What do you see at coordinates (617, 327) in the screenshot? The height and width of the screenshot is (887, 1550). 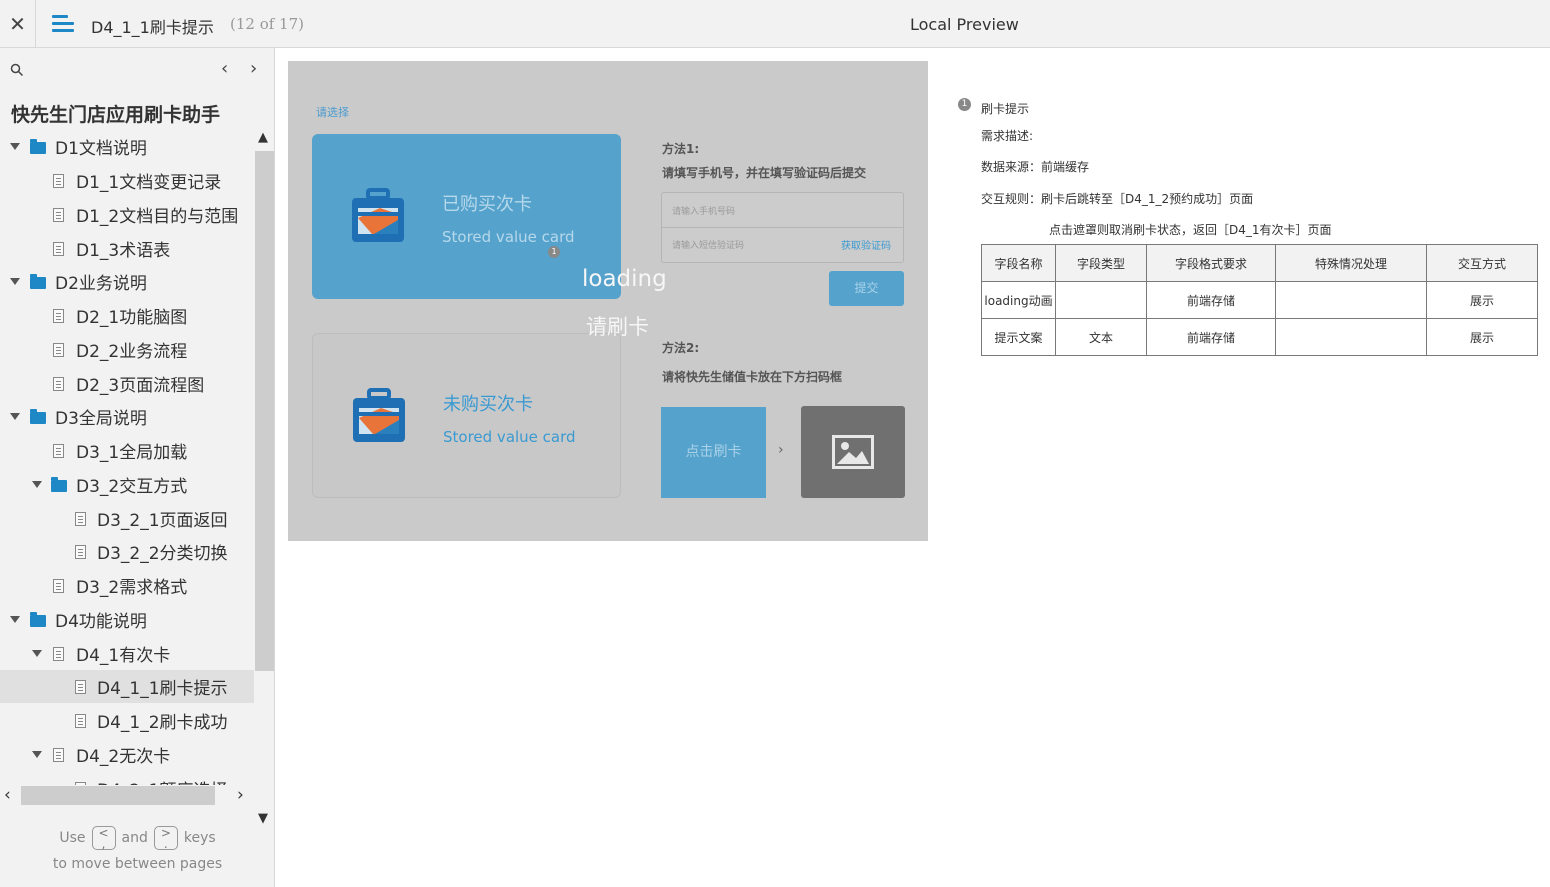 I see `swipe-prompt: 请刷卡` at bounding box center [617, 327].